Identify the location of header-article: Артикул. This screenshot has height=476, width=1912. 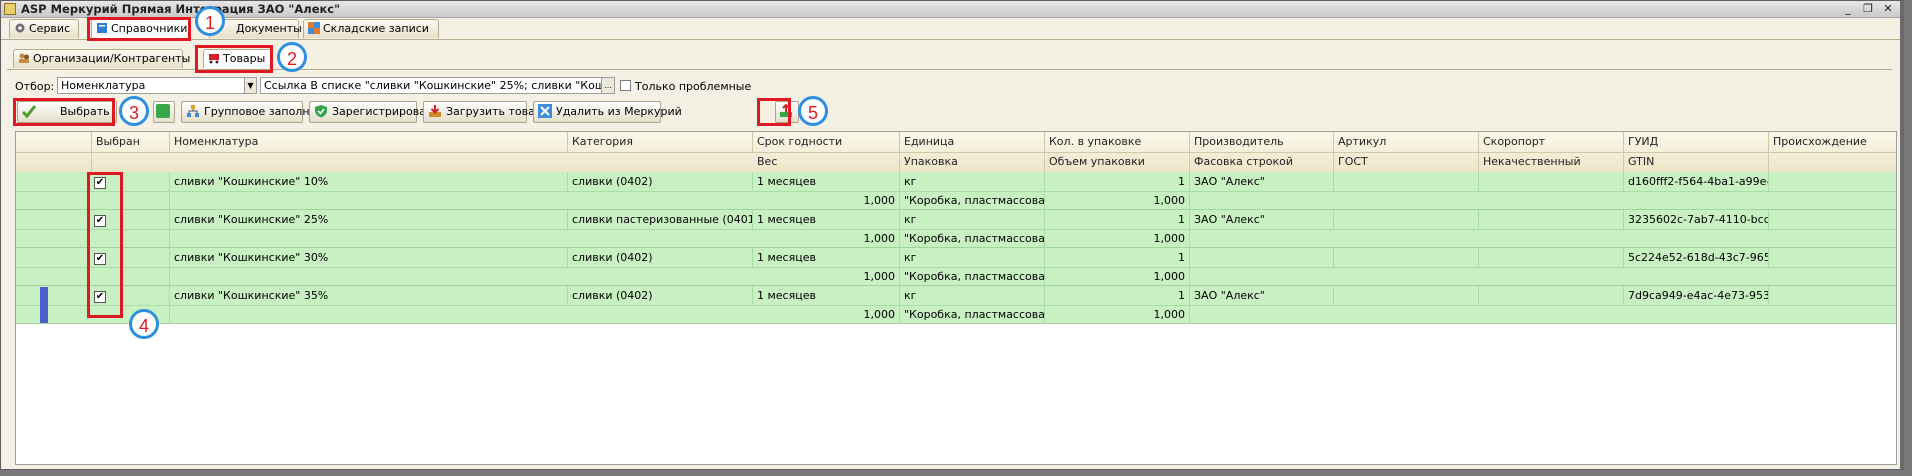
(1406, 142).